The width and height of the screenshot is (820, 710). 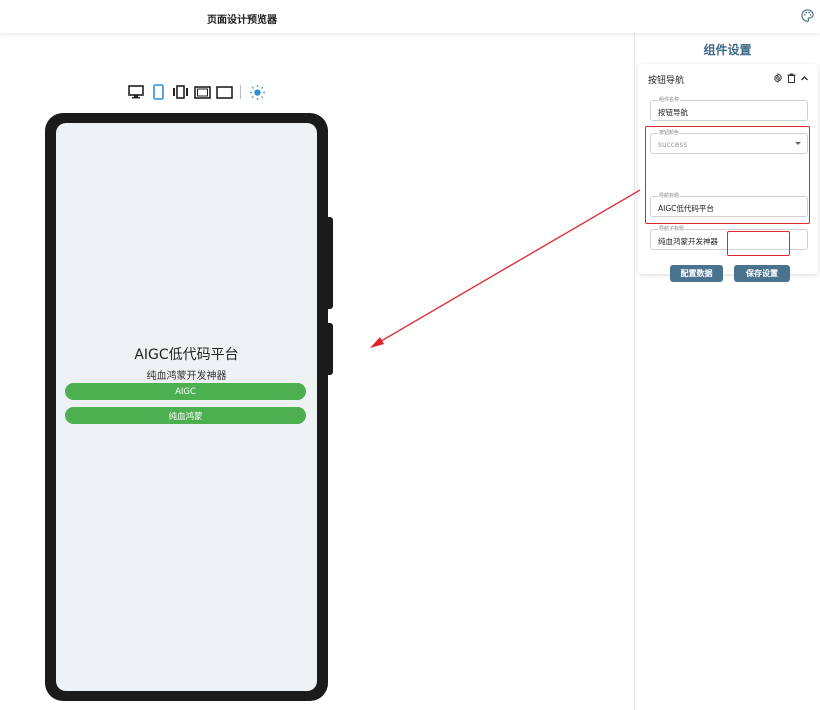 What do you see at coordinates (180, 92) in the screenshot?
I see `foldable-icon` at bounding box center [180, 92].